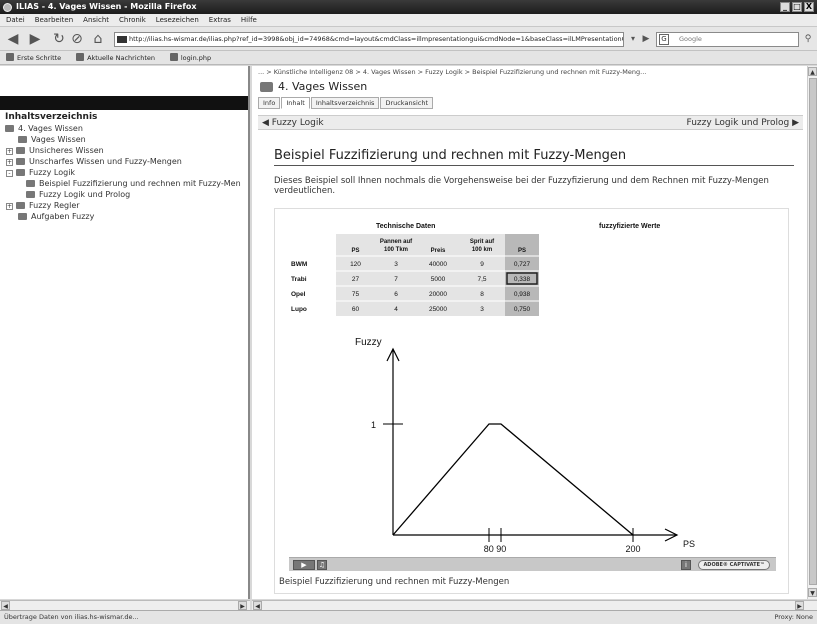  I want to click on toc-item-fuzzy-logik: - Fuzzy Logik, so click(40, 172).